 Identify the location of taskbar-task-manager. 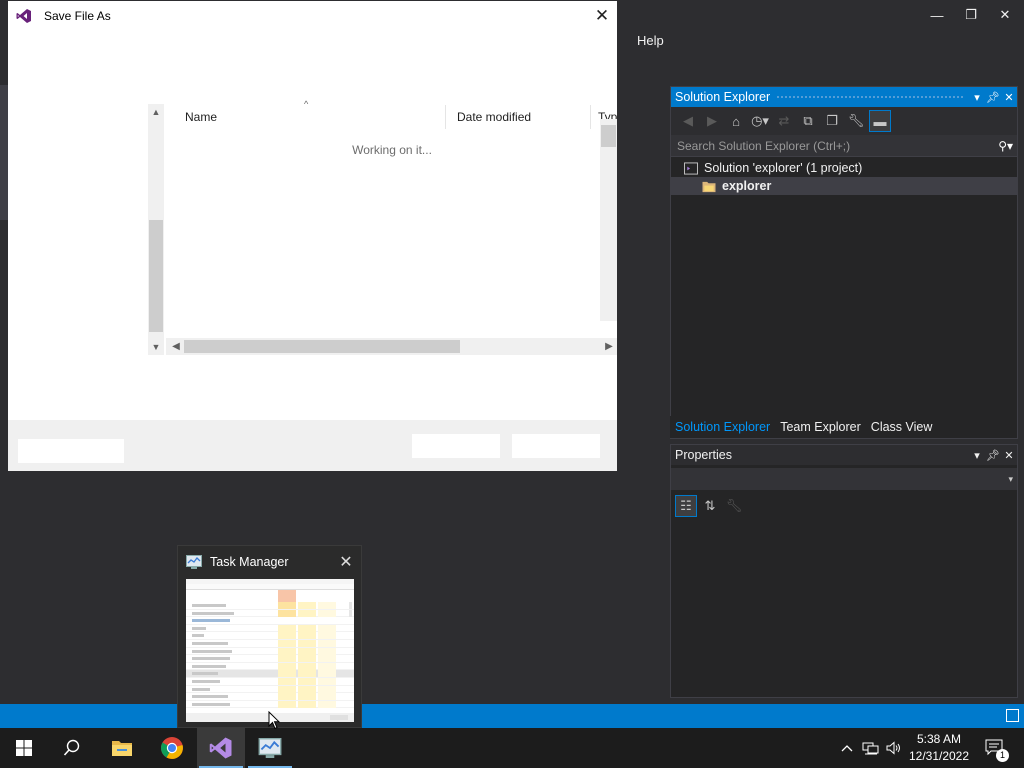
(270, 748).